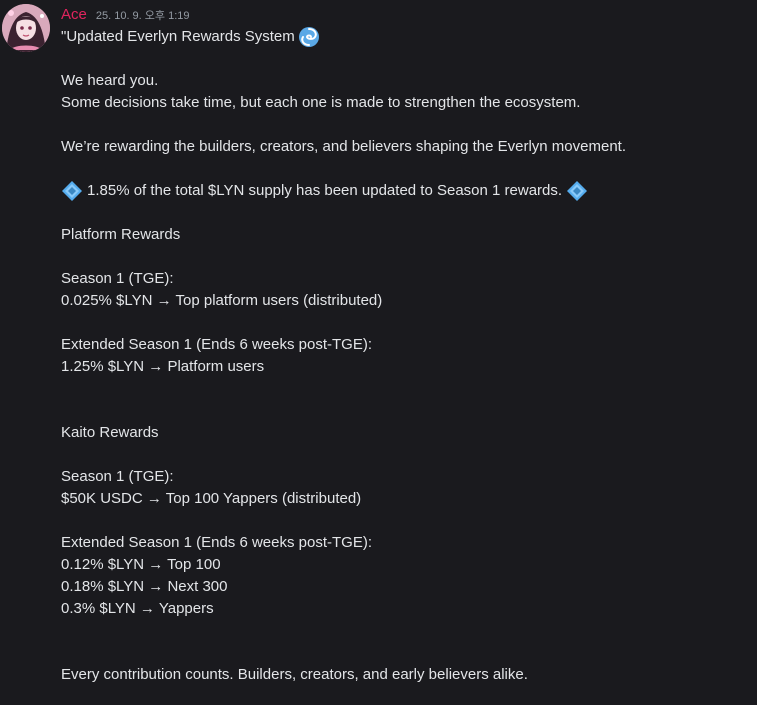 The height and width of the screenshot is (705, 757). I want to click on message-line: "Updated Everlyn Rewards System, so click(401, 37).